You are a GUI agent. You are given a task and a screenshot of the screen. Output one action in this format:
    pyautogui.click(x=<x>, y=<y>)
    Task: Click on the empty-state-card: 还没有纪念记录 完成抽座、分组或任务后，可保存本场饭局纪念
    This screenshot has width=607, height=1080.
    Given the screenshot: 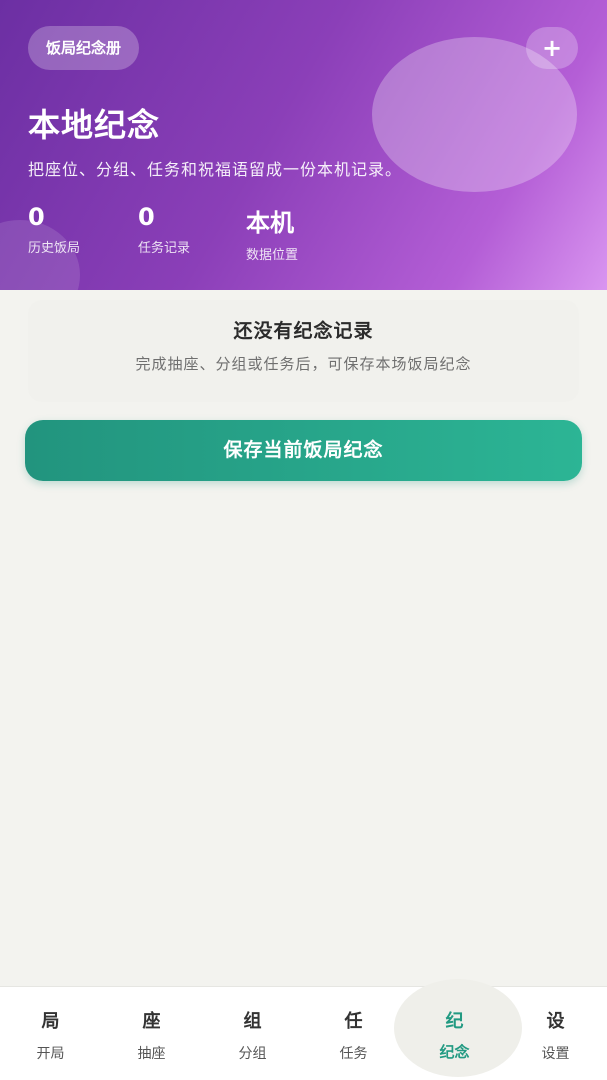 What is the action you would take?
    pyautogui.click(x=303, y=351)
    